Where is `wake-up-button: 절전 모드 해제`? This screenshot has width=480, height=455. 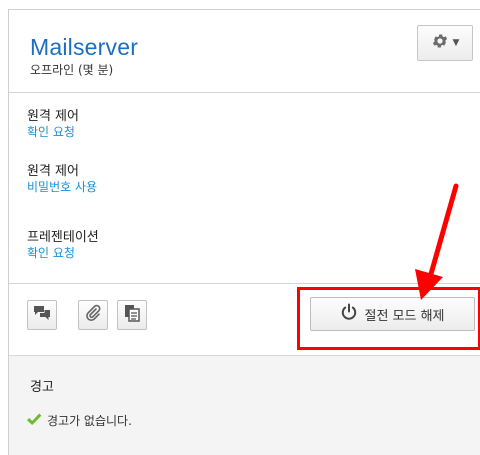
wake-up-button: 절전 모드 해제 is located at coordinates (392, 314).